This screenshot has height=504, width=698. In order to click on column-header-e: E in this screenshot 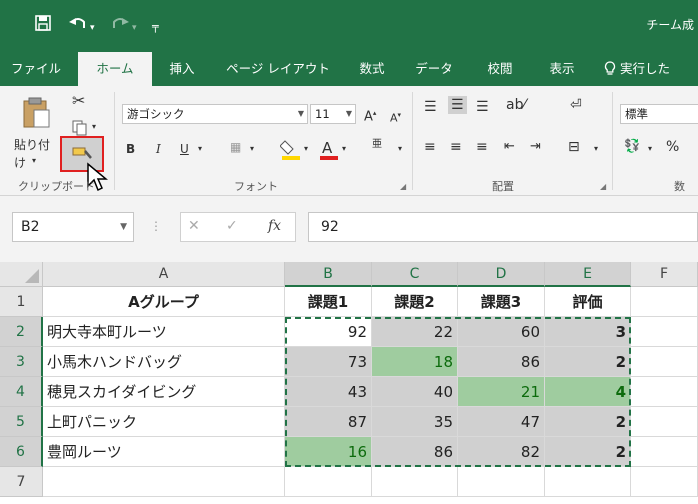, I will do `click(588, 274)`.